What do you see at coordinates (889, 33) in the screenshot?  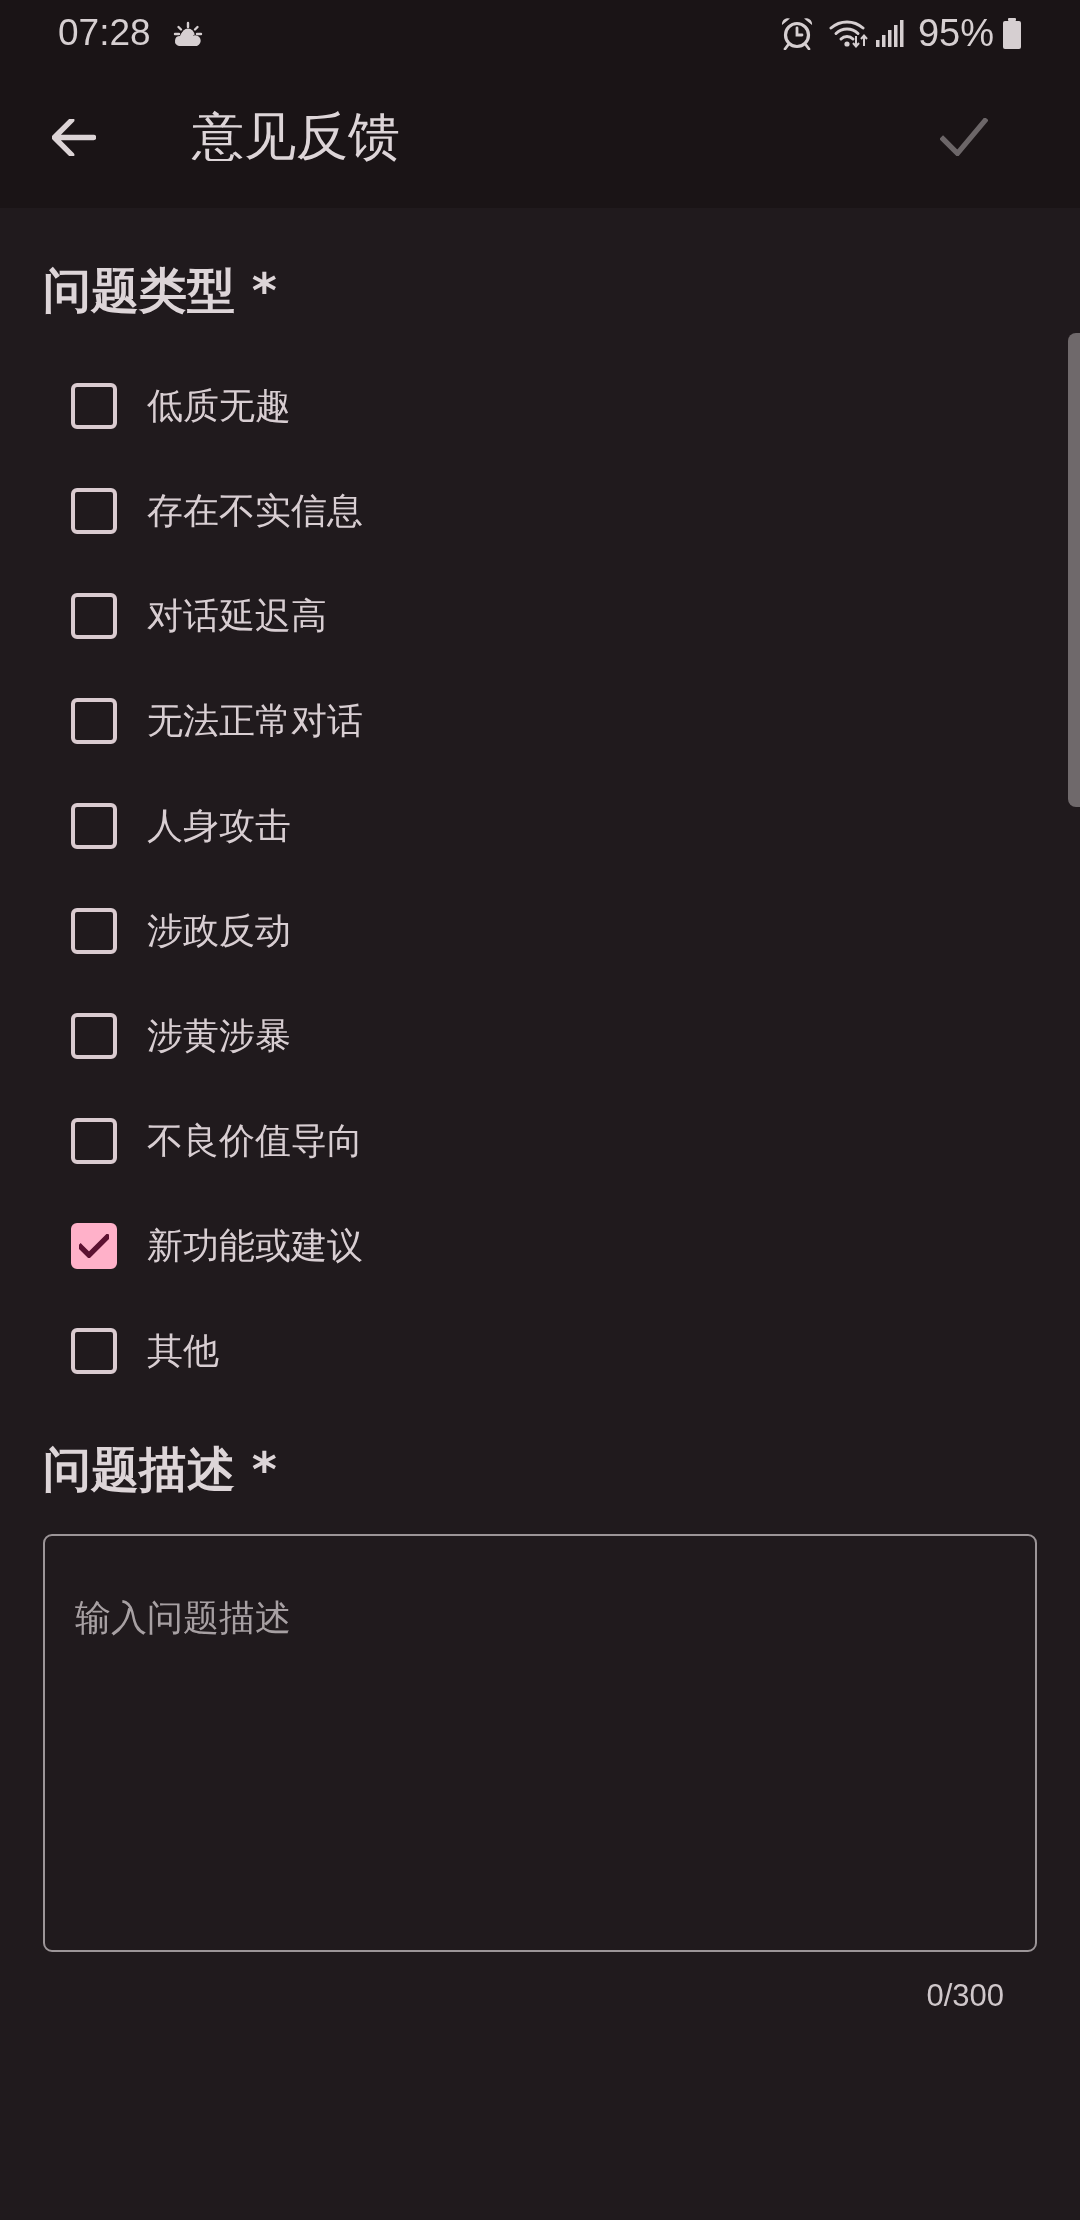 I see `signal-bars-icon` at bounding box center [889, 33].